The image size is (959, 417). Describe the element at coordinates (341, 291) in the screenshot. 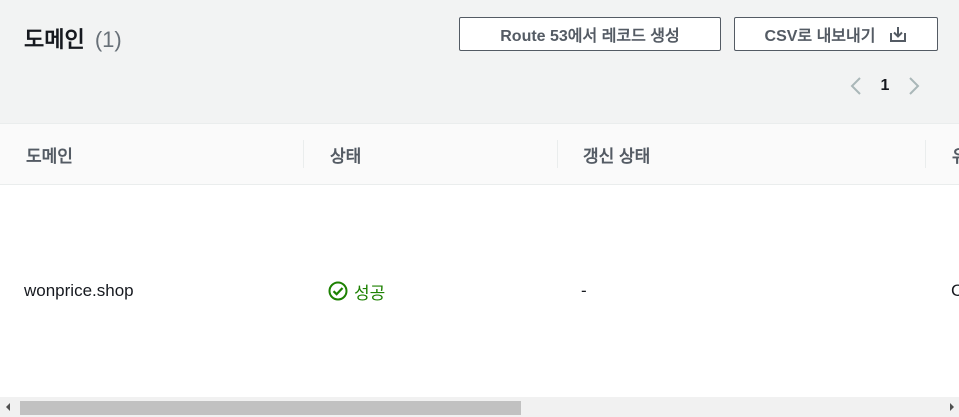

I see `check-circle-icon` at that location.